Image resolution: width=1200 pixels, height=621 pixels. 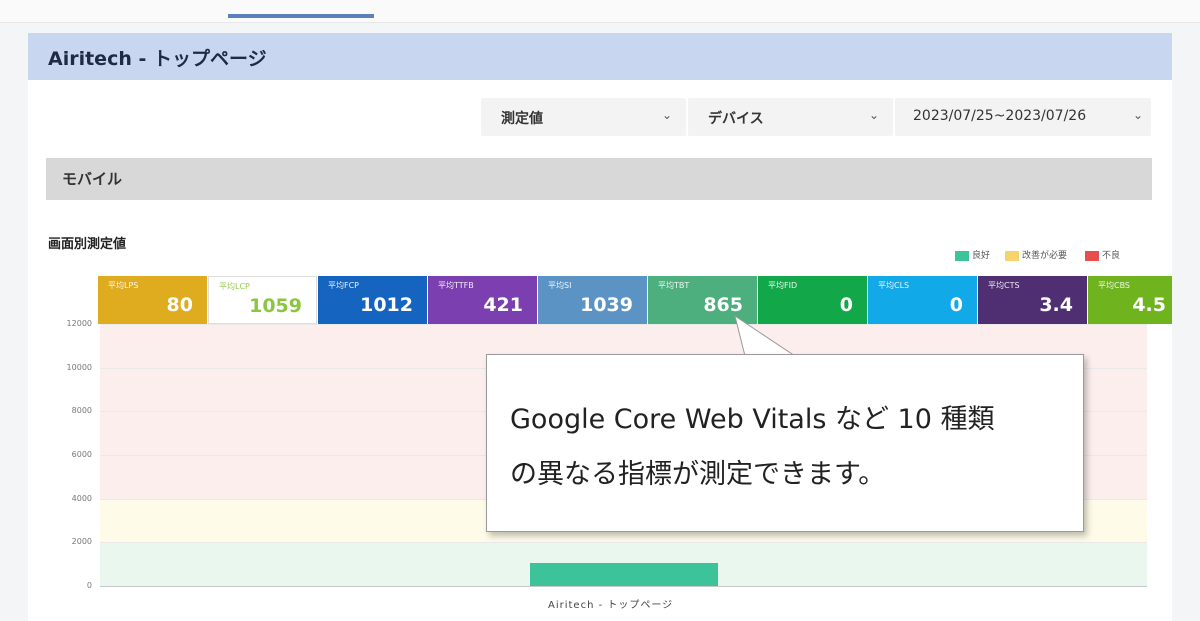 I want to click on metric-card-label: 平均FID, so click(x=783, y=285).